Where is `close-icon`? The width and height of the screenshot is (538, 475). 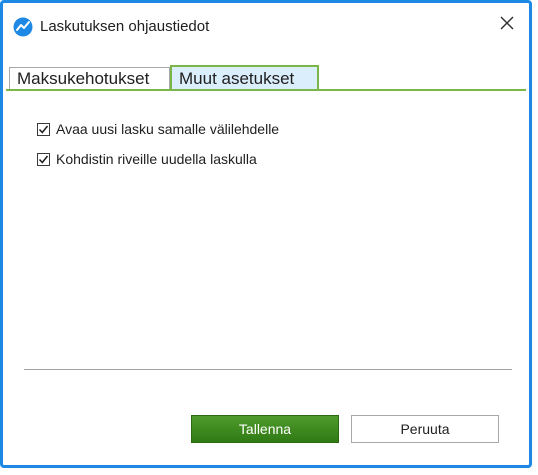
close-icon is located at coordinates (507, 25).